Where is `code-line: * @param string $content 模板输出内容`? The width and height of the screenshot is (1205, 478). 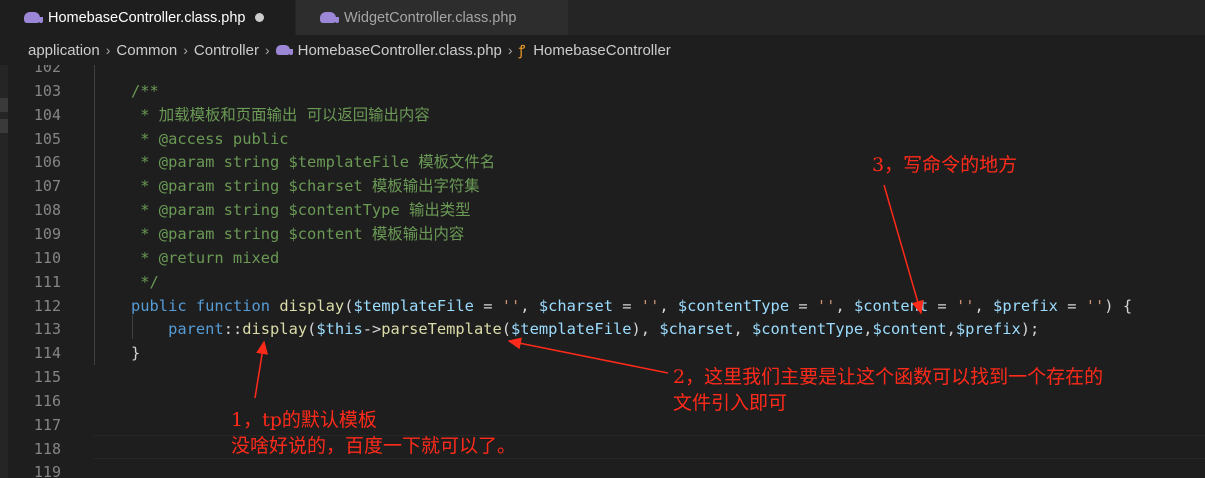
code-line: * @param string $content 模板输出内容 is located at coordinates (297, 234).